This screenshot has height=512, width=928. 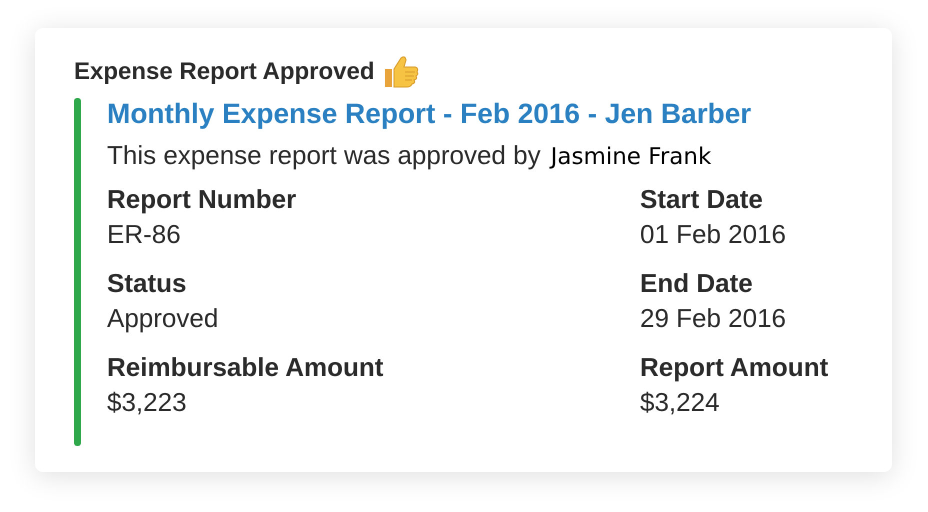 I want to click on field-value: Approved, so click(x=163, y=318).